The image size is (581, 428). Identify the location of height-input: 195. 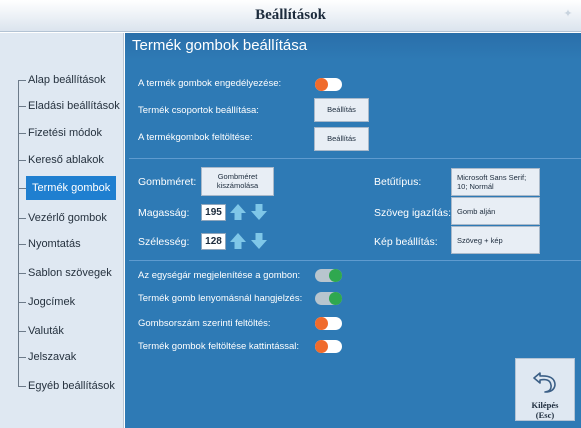
(213, 212).